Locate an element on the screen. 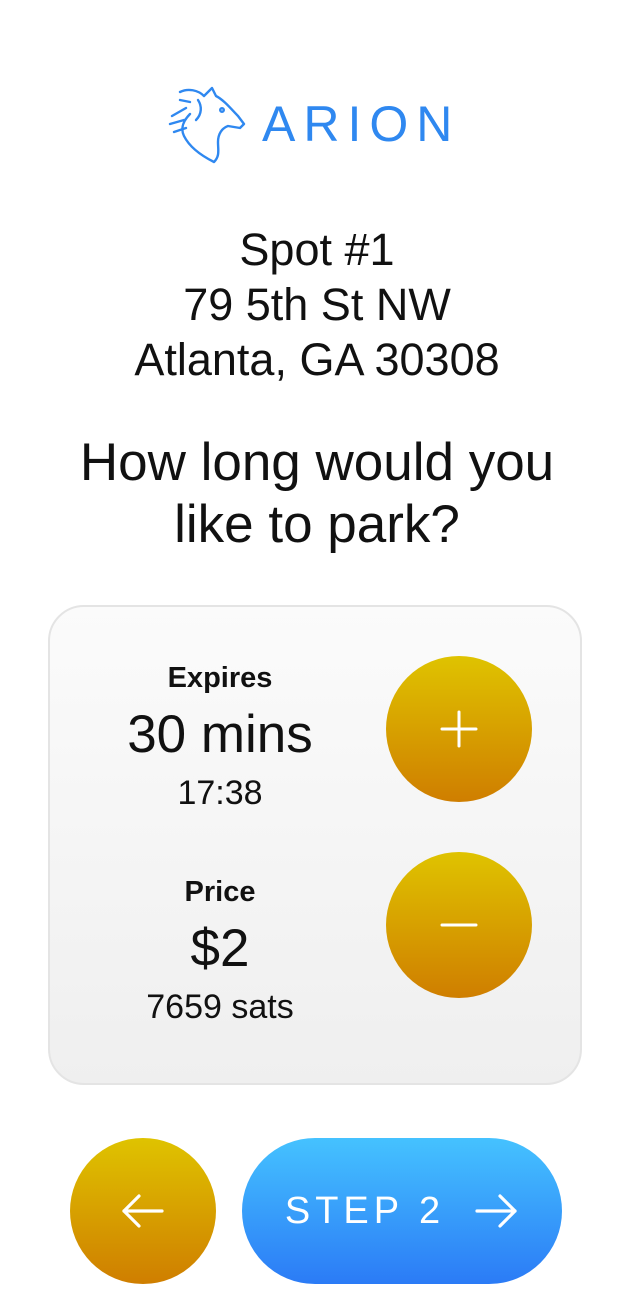 Image resolution: width=634 pixels, height=1310 pixels. minus-icon is located at coordinates (459, 925).